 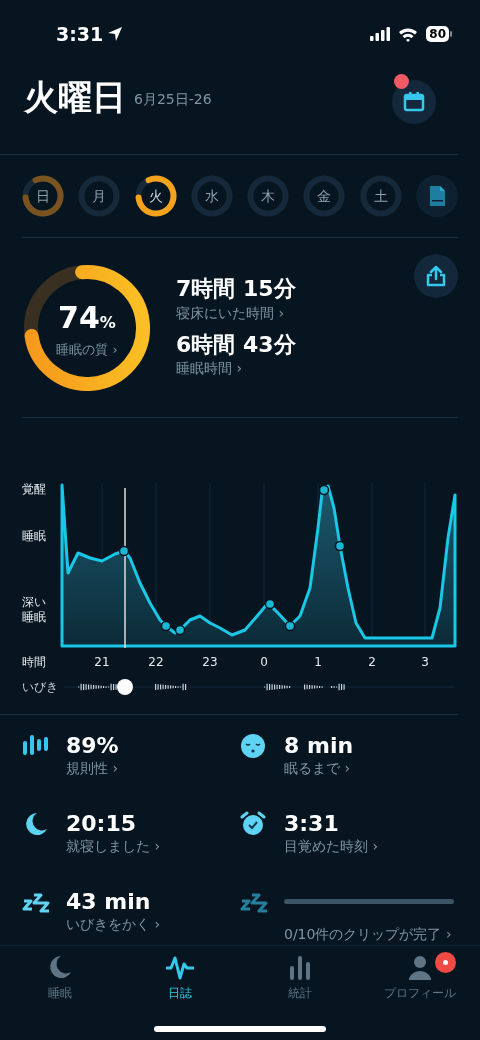 What do you see at coordinates (113, 925) in the screenshot?
I see `stat-link: いびきをかく ›` at bounding box center [113, 925].